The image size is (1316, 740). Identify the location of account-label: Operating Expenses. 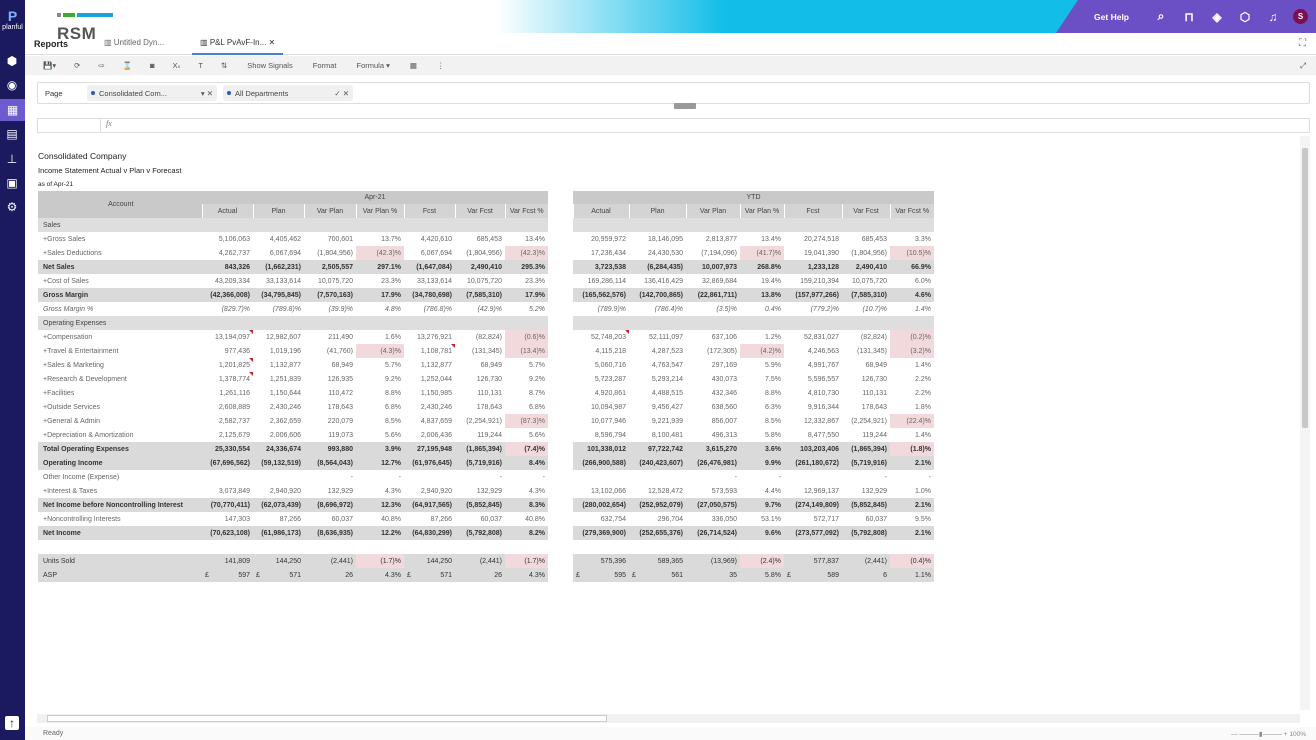
(120, 323).